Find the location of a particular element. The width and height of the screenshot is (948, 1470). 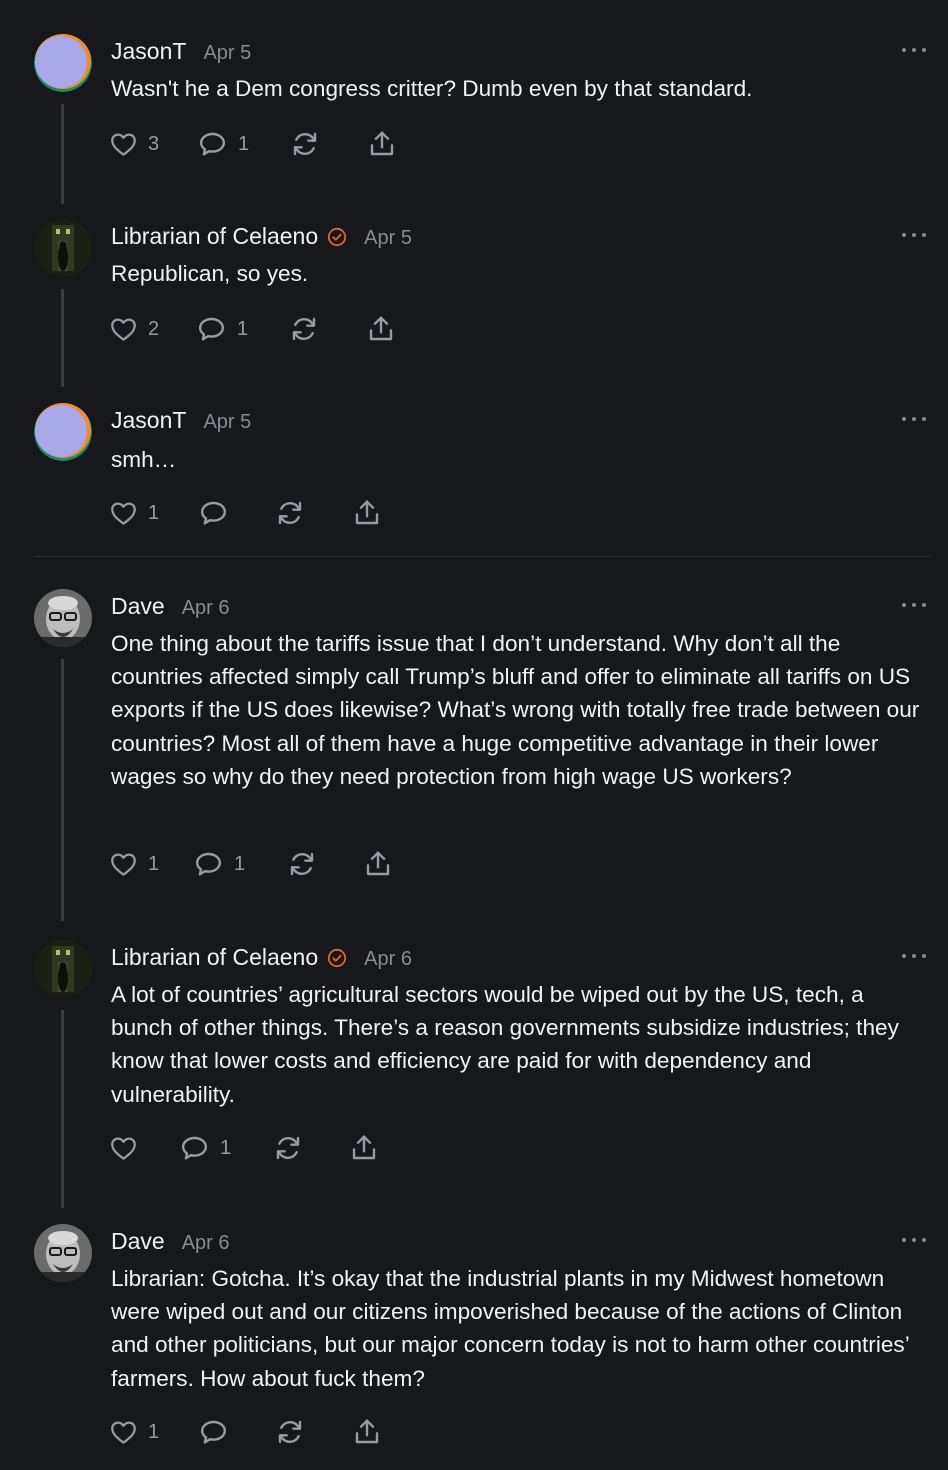

like-count: 3 is located at coordinates (154, 143).